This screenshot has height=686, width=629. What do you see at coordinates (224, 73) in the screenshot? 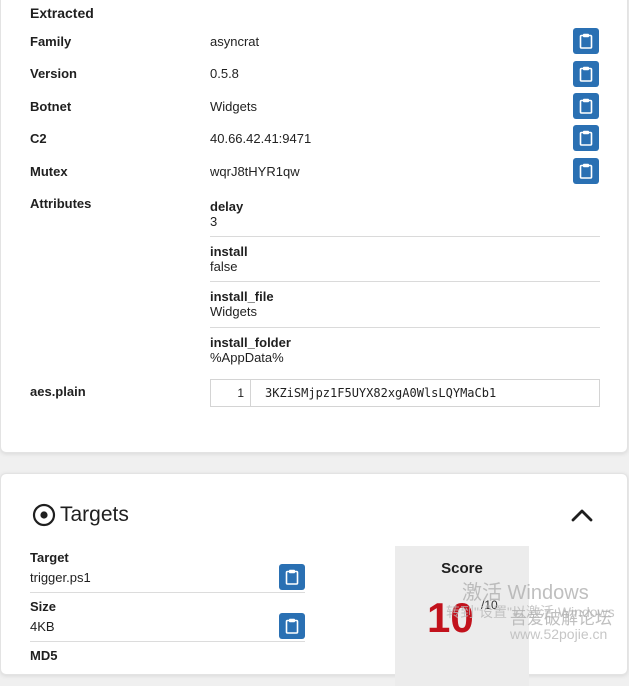
I see `value-version: 0.5.8` at bounding box center [224, 73].